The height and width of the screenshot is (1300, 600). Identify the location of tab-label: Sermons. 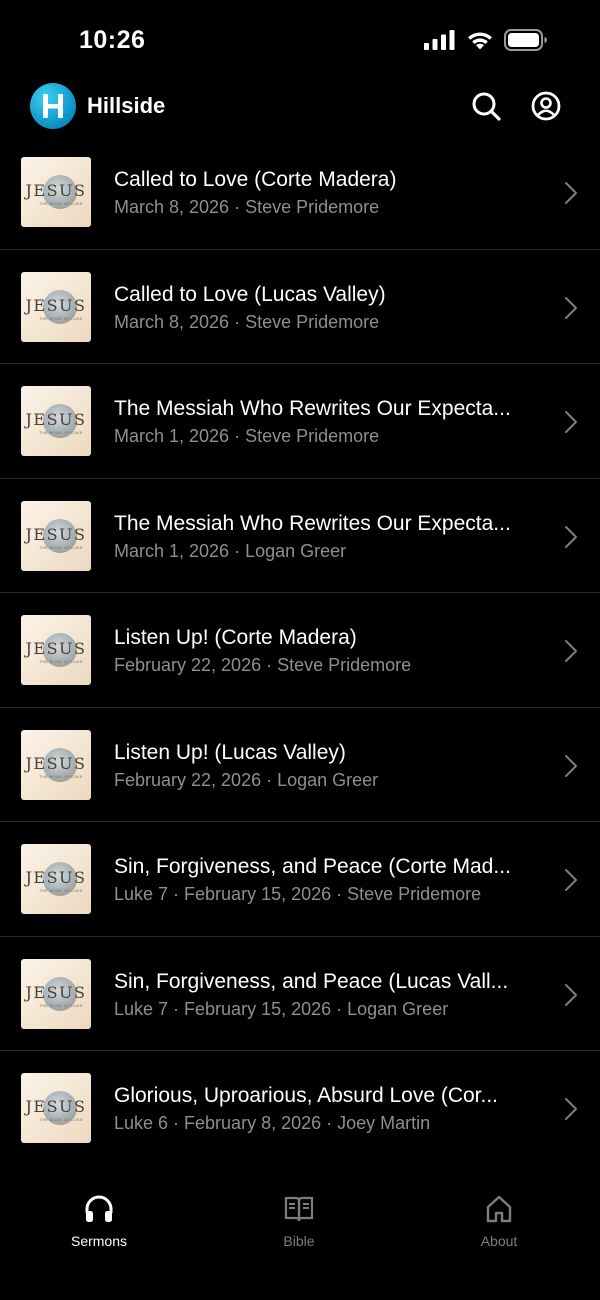
(99, 1241).